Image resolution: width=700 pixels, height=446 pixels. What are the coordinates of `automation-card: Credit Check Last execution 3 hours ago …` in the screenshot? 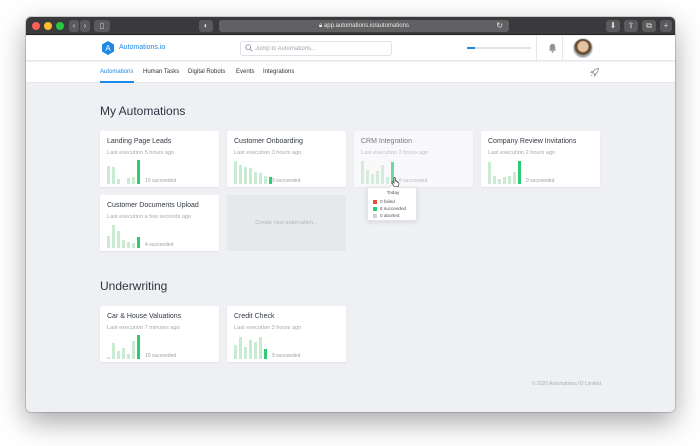 It's located at (286, 334).